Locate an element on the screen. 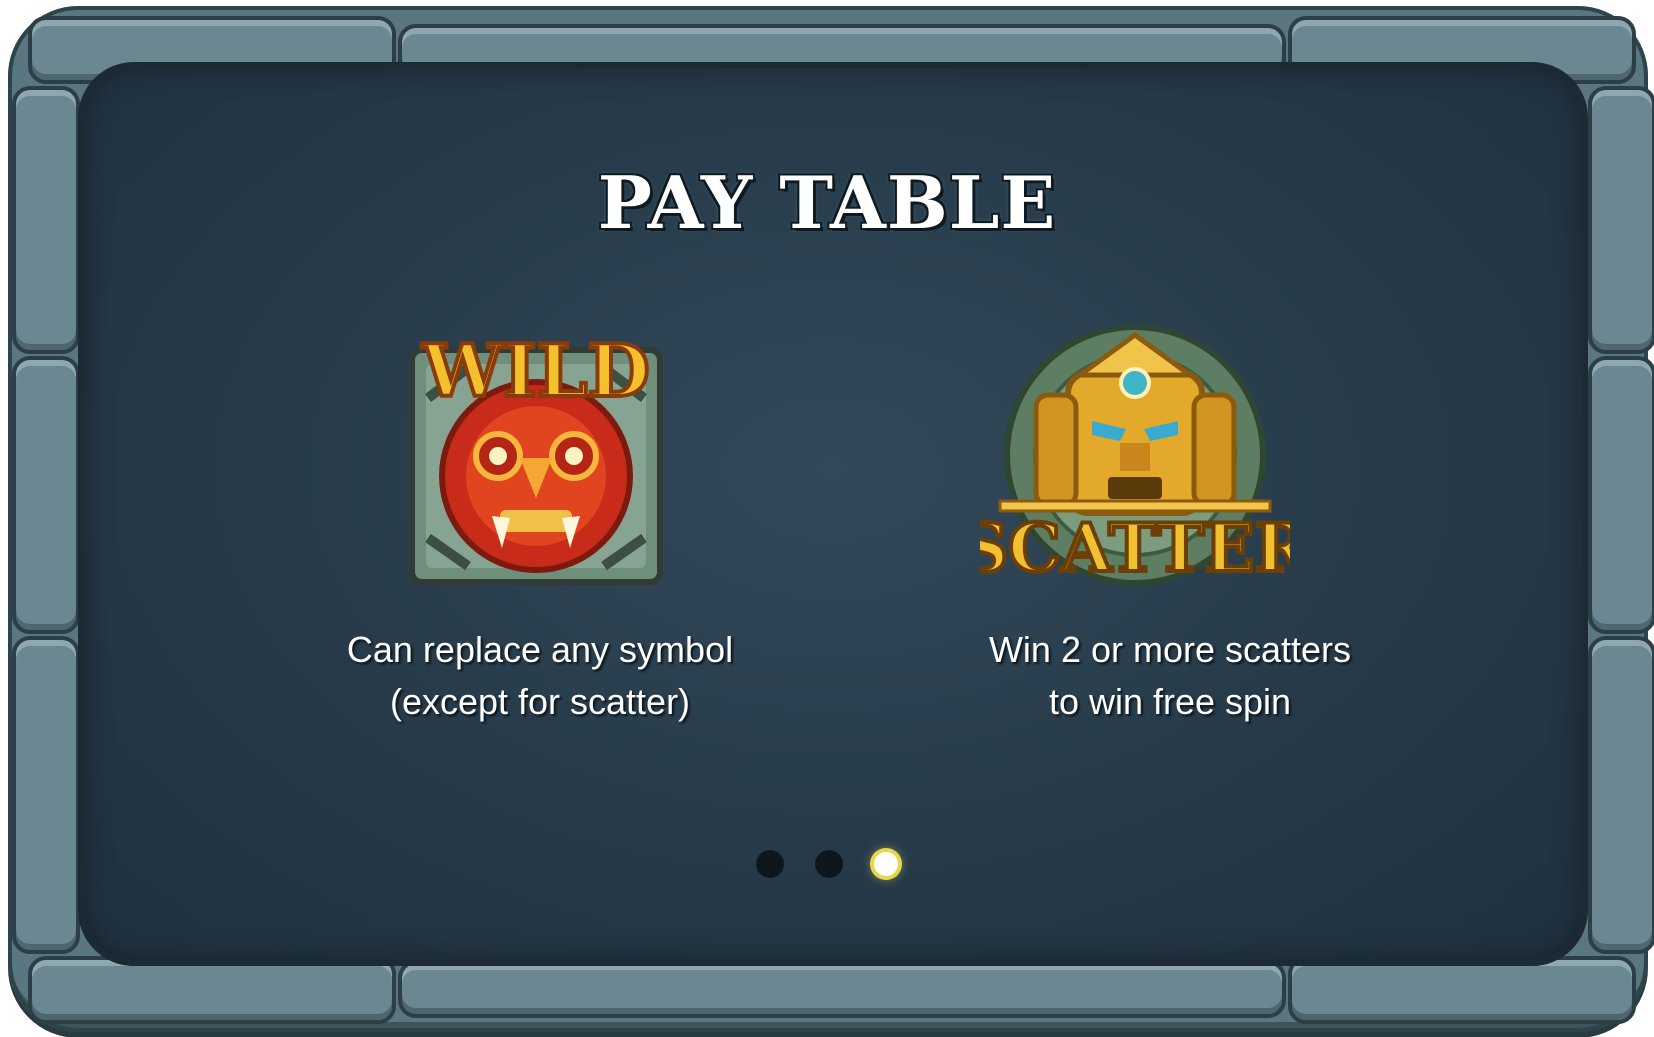  pagination-dots is located at coordinates (827, 864).